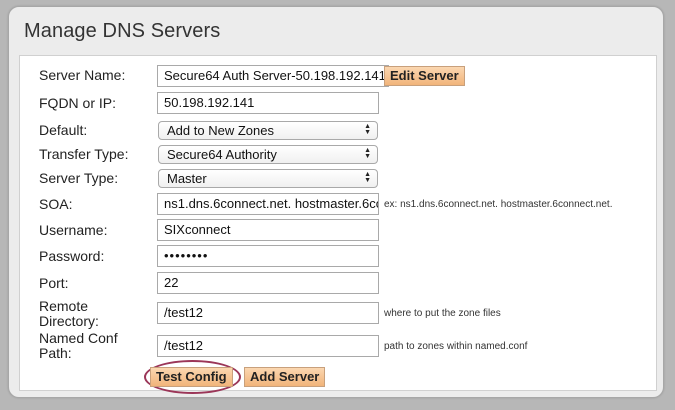 This screenshot has width=675, height=410. I want to click on named-conf-path-input: /test12, so click(268, 346).